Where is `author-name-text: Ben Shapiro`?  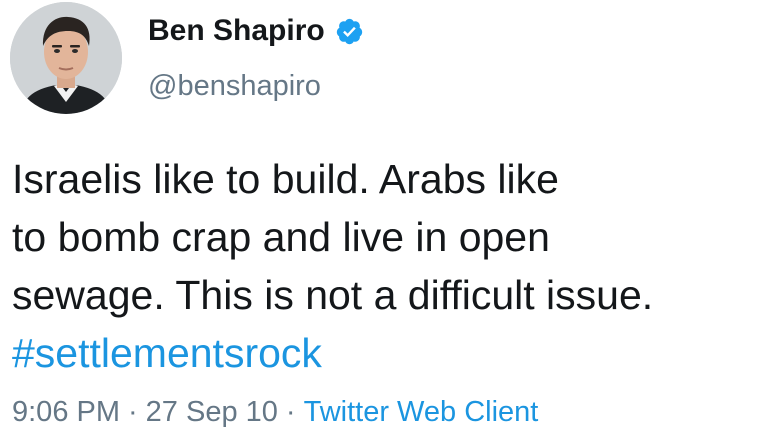
author-name-text: Ben Shapiro is located at coordinates (236, 31).